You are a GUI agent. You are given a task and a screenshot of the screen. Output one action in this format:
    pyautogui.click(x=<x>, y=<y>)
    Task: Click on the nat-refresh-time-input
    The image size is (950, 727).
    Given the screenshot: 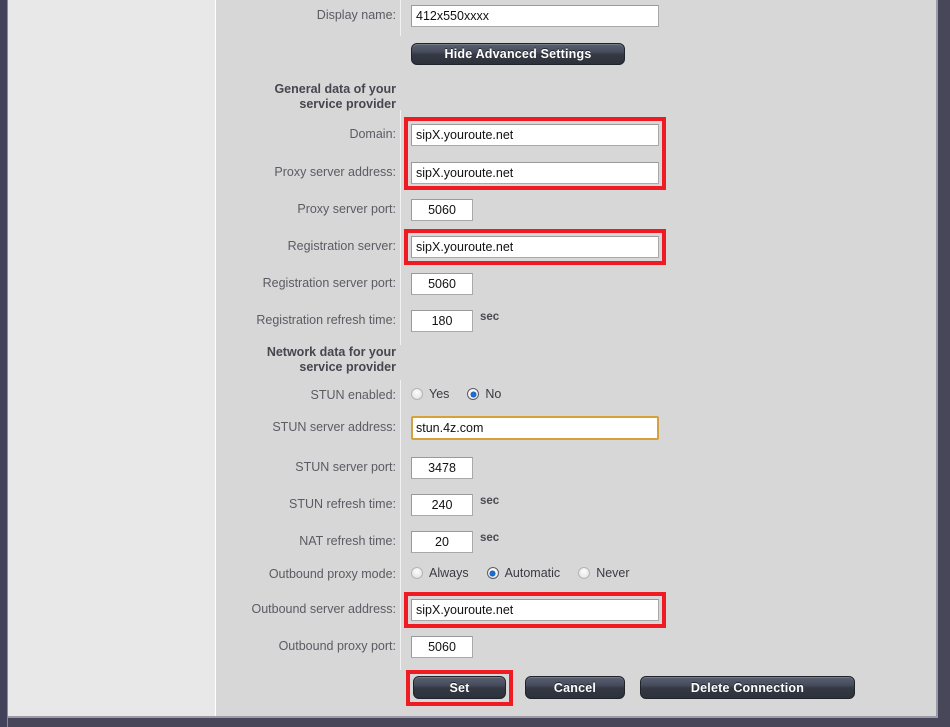 What is the action you would take?
    pyautogui.click(x=442, y=542)
    